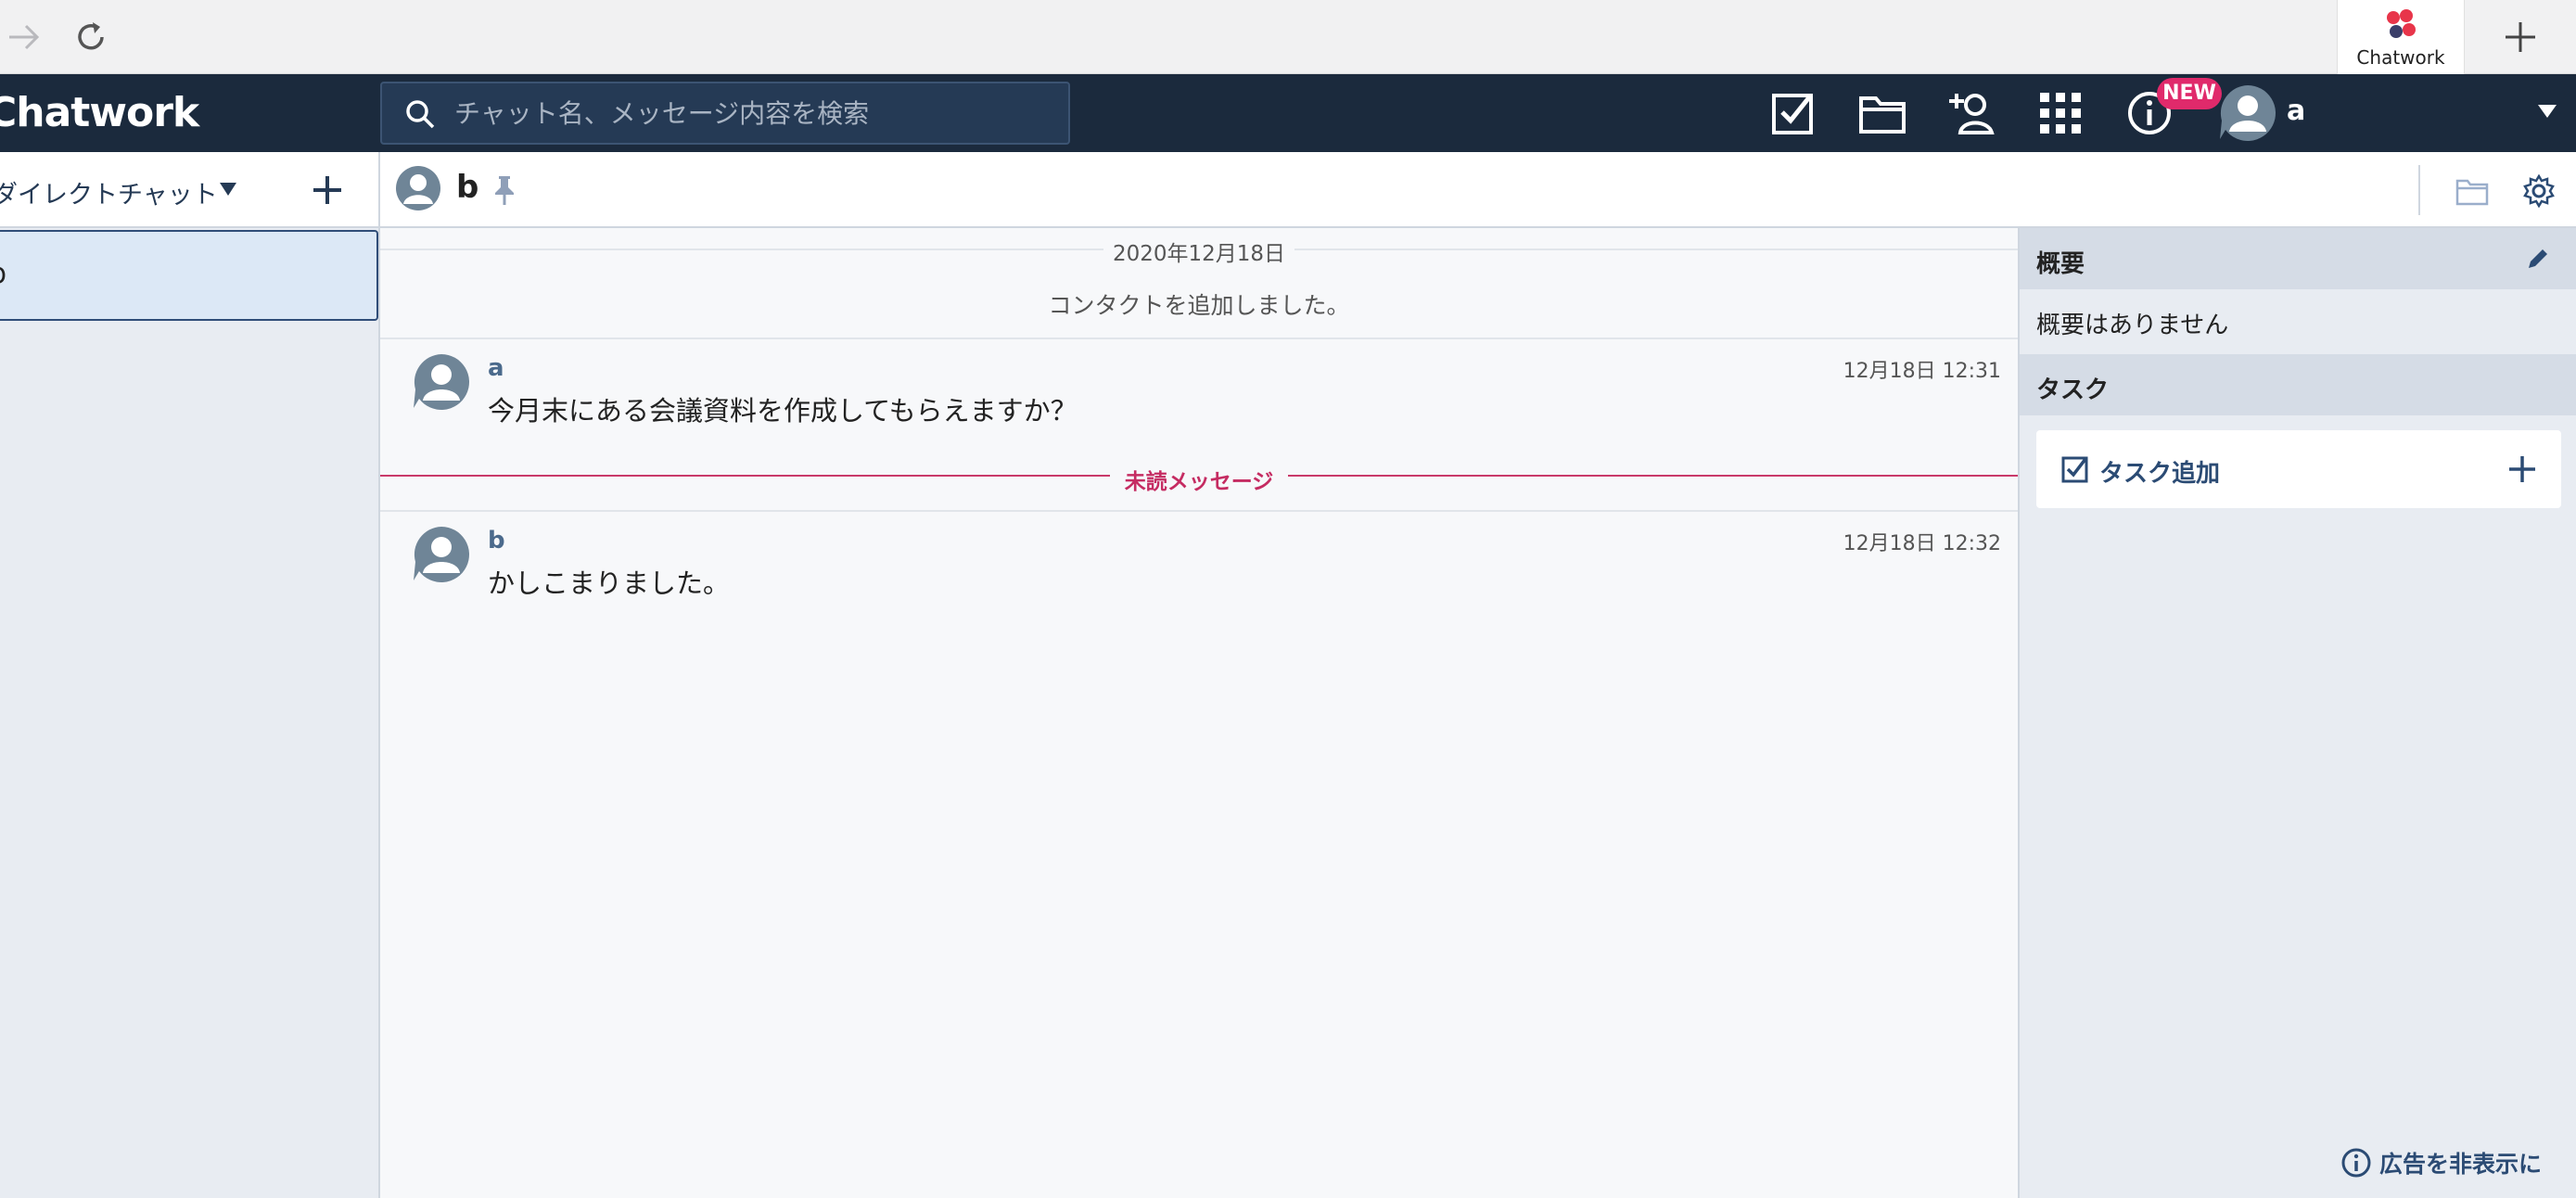  I want to click on task-list-button, so click(1793, 113).